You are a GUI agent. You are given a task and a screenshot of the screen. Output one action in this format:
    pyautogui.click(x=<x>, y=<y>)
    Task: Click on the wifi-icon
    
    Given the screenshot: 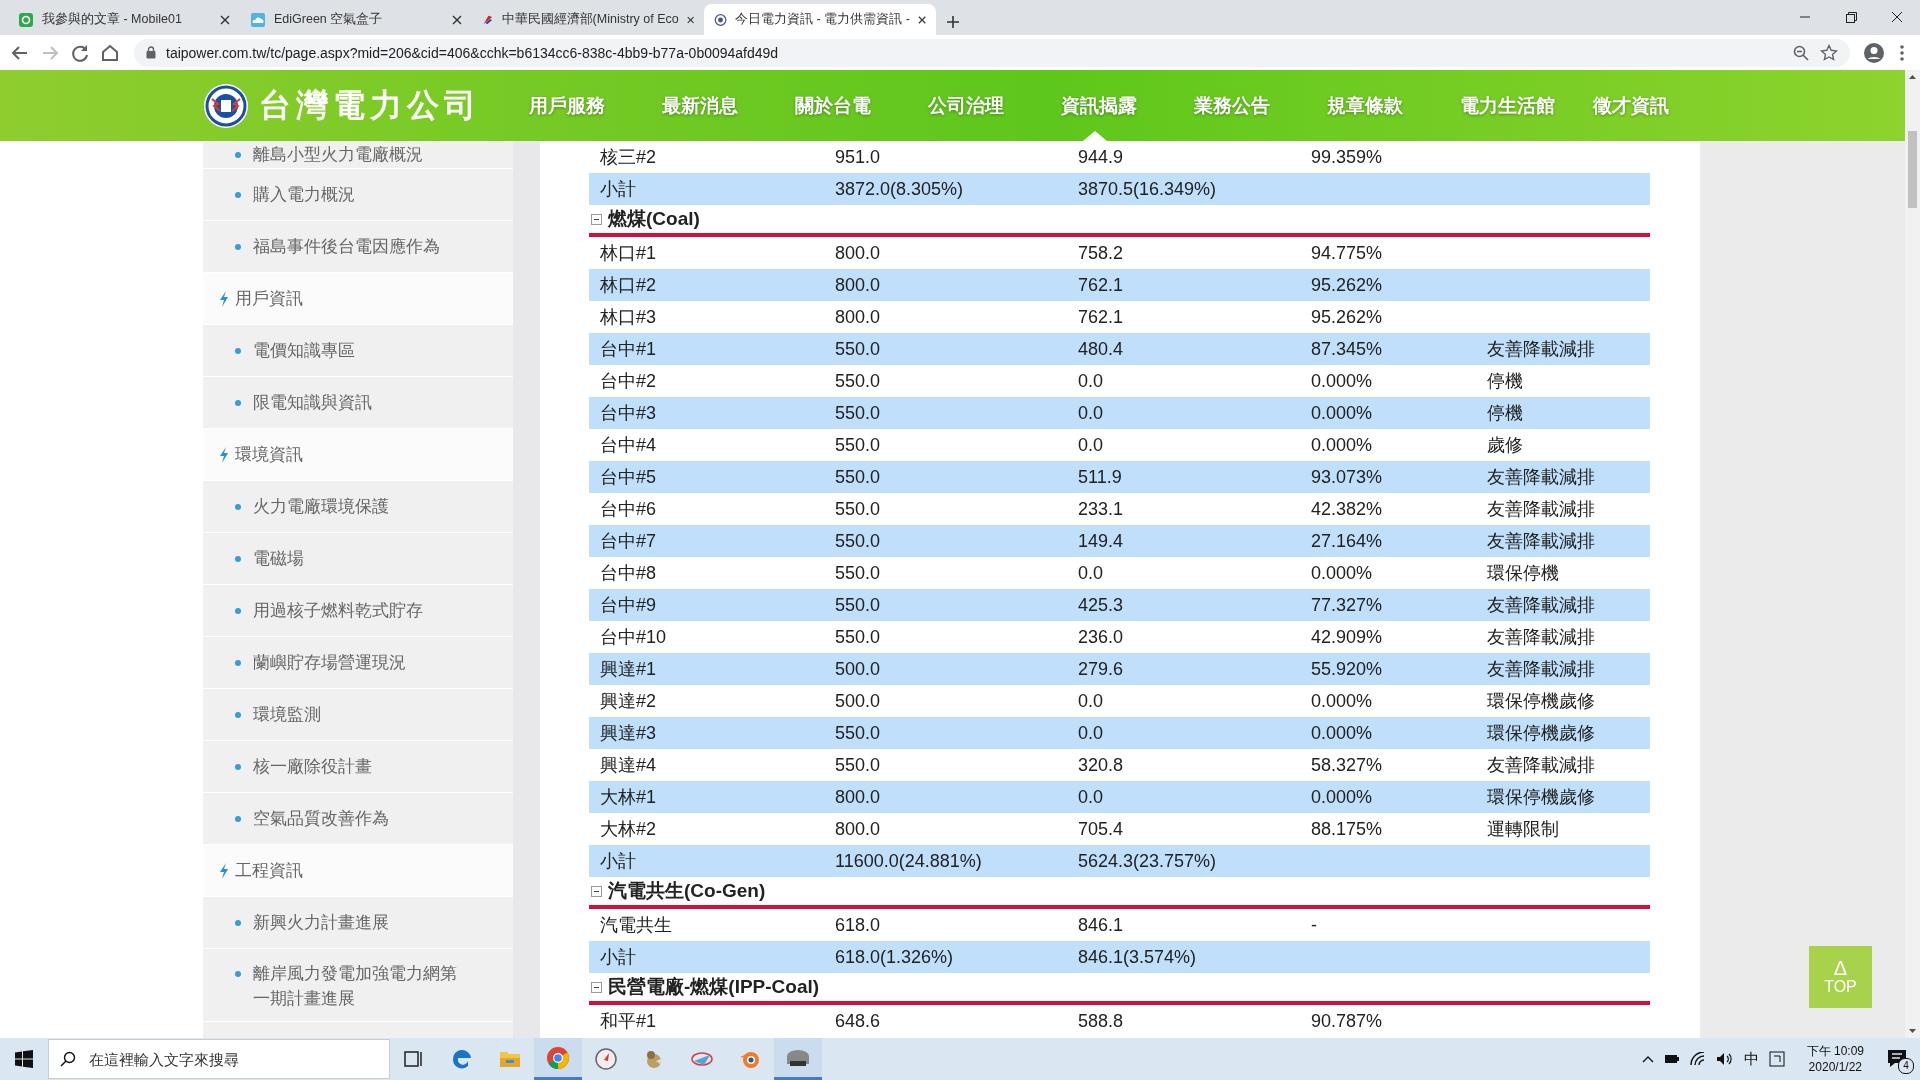 What is the action you would take?
    pyautogui.click(x=1697, y=1059)
    